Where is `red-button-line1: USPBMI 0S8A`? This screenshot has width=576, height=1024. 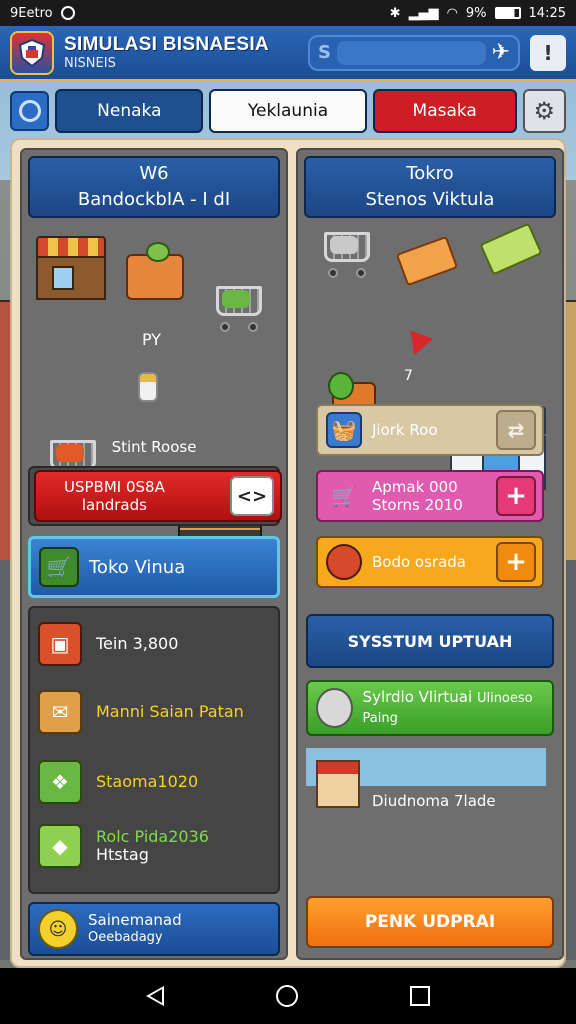 red-button-line1: USPBMI 0S8A is located at coordinates (114, 487).